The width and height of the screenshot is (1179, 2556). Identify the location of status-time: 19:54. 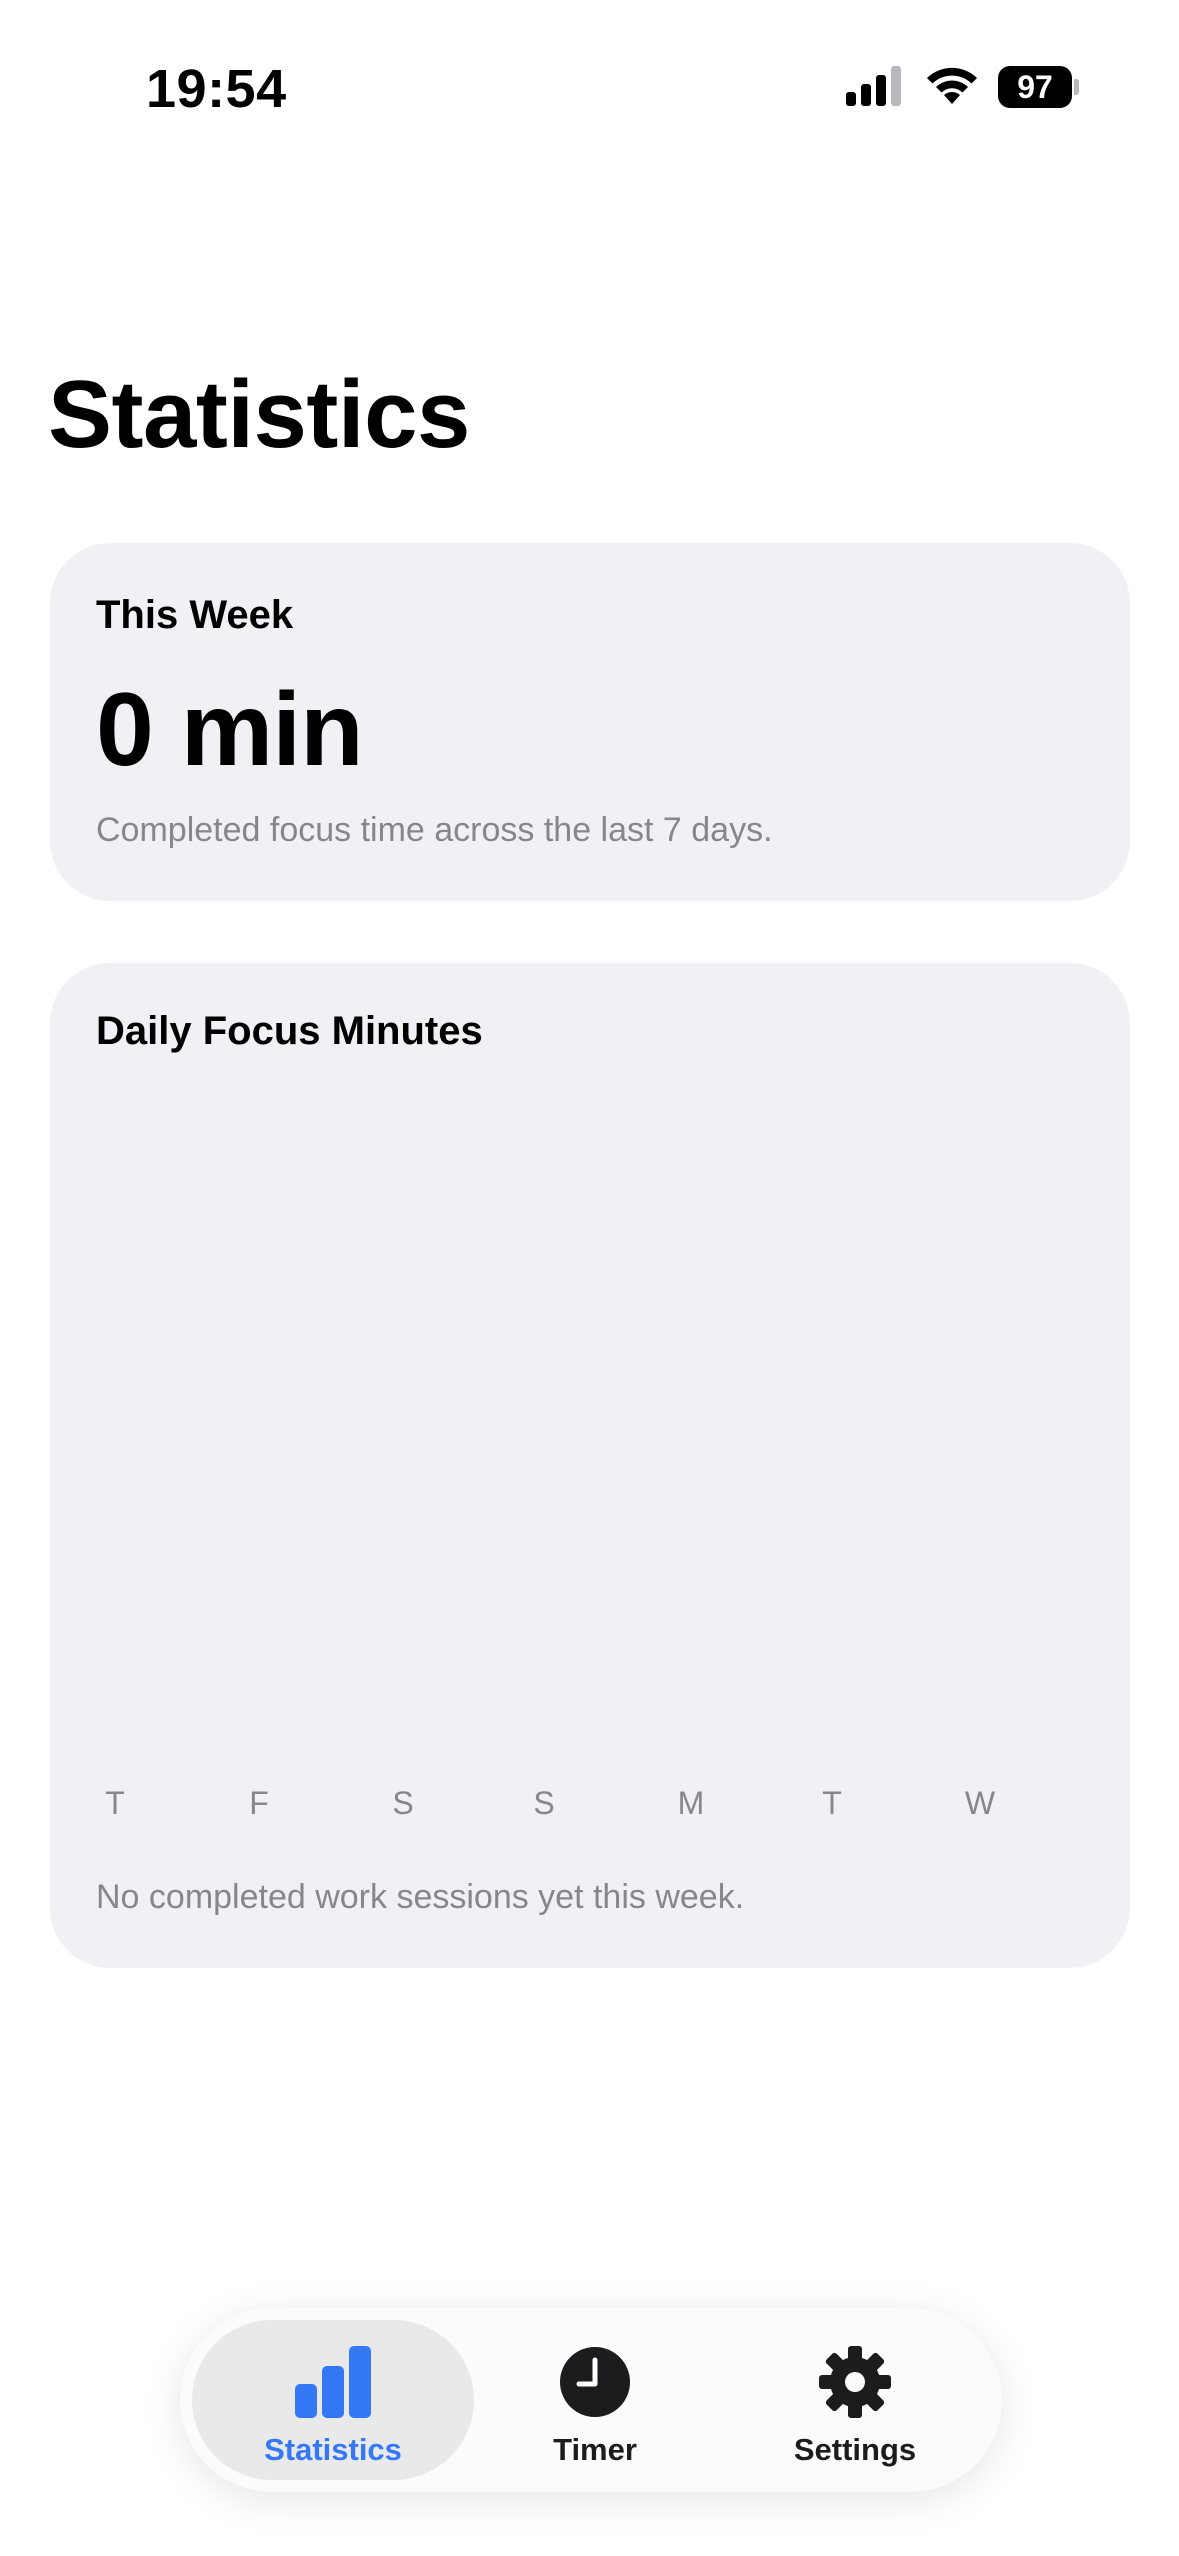
(216, 89).